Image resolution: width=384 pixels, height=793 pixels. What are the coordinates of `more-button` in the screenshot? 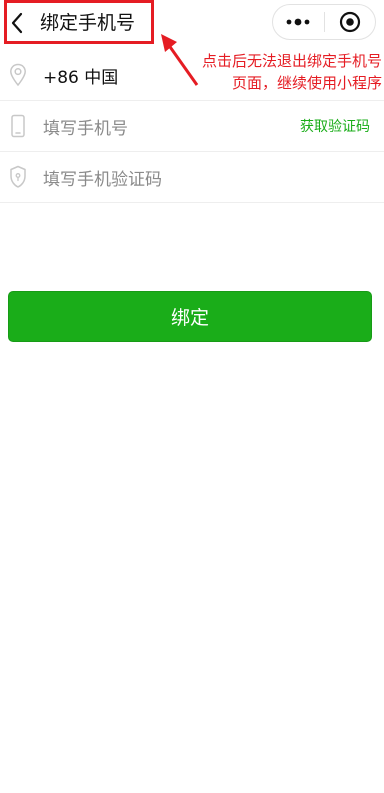 It's located at (298, 22).